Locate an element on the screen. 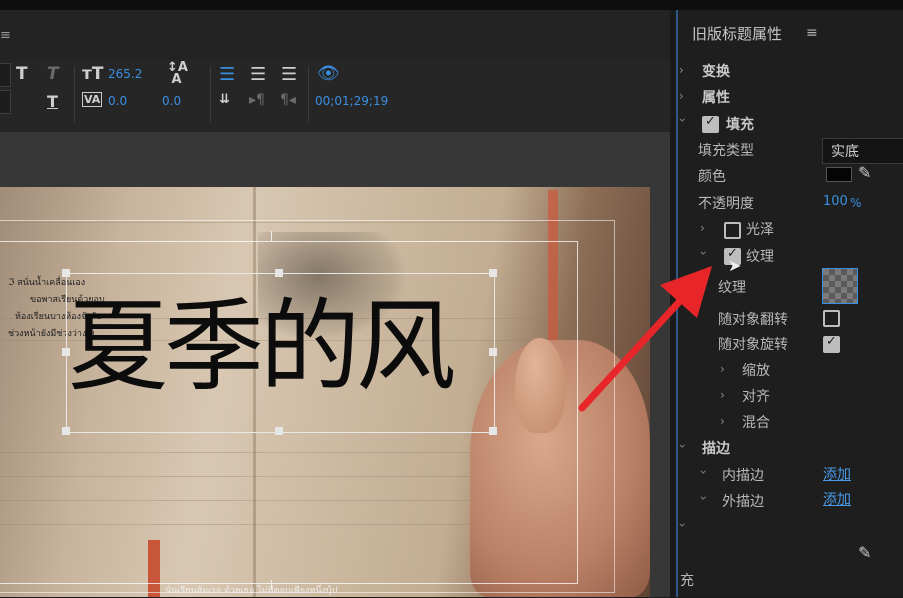  opacity-value: 100 is located at coordinates (835, 201).